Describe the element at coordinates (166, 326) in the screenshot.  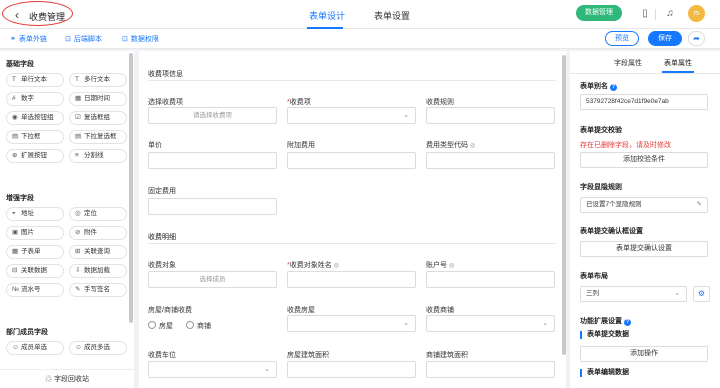
I see `radio-house-label: 房屋` at that location.